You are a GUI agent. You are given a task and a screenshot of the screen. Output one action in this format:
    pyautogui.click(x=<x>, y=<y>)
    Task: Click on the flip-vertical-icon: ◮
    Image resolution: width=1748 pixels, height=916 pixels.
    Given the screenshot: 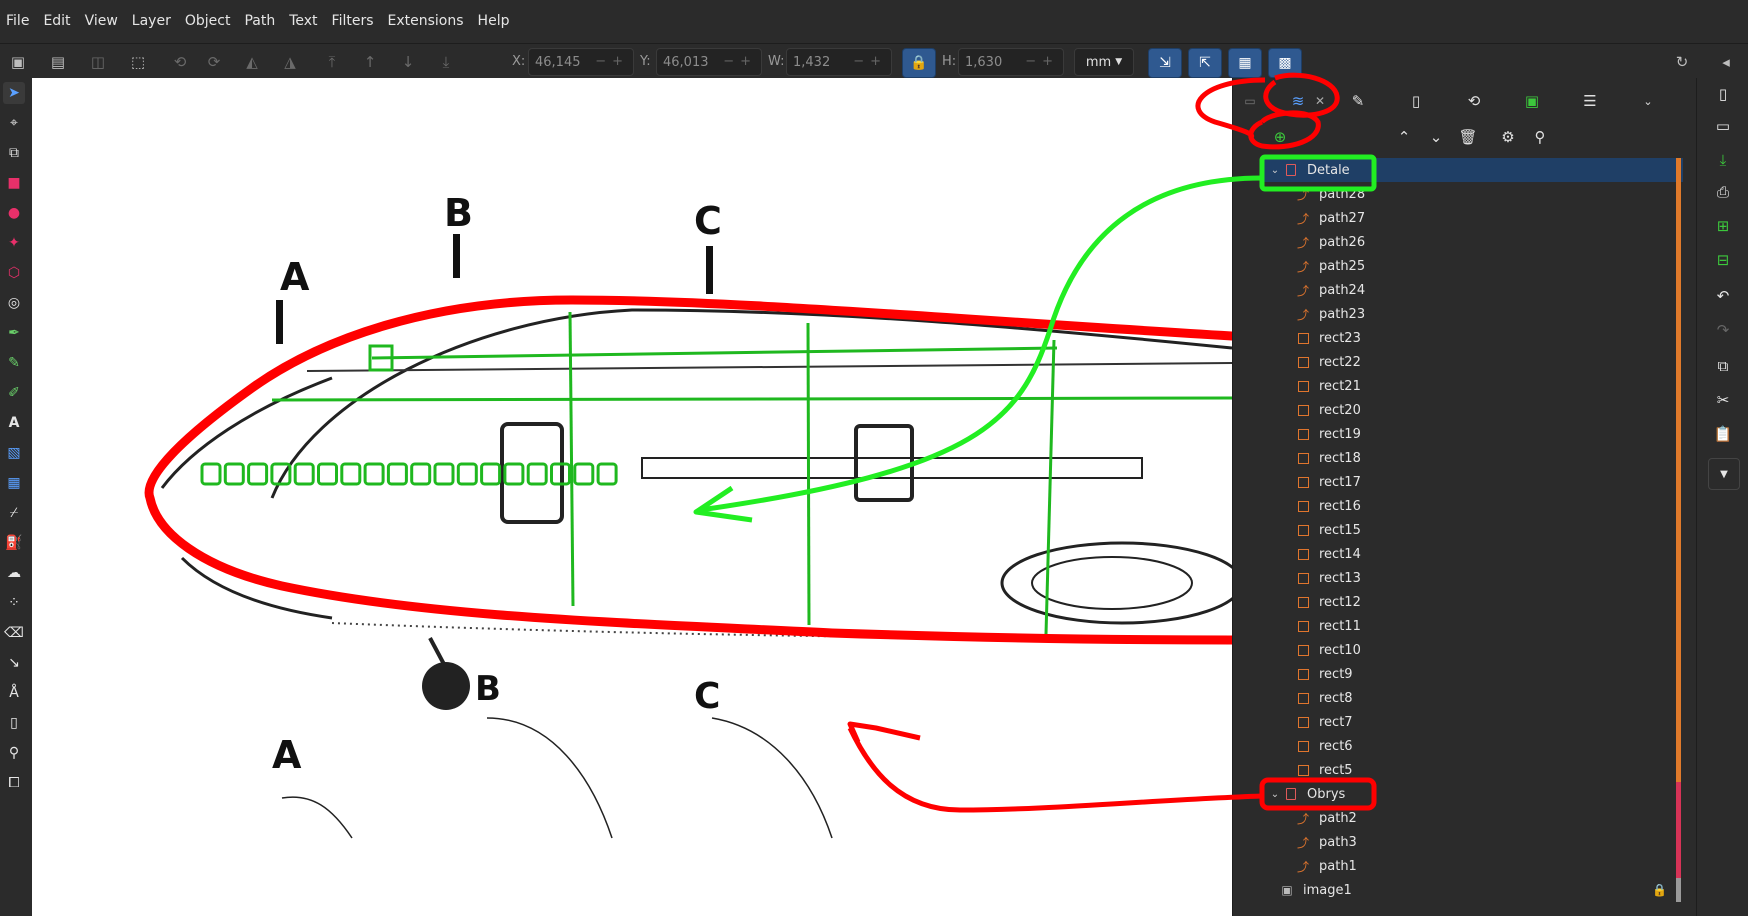 What is the action you would take?
    pyautogui.click(x=290, y=62)
    